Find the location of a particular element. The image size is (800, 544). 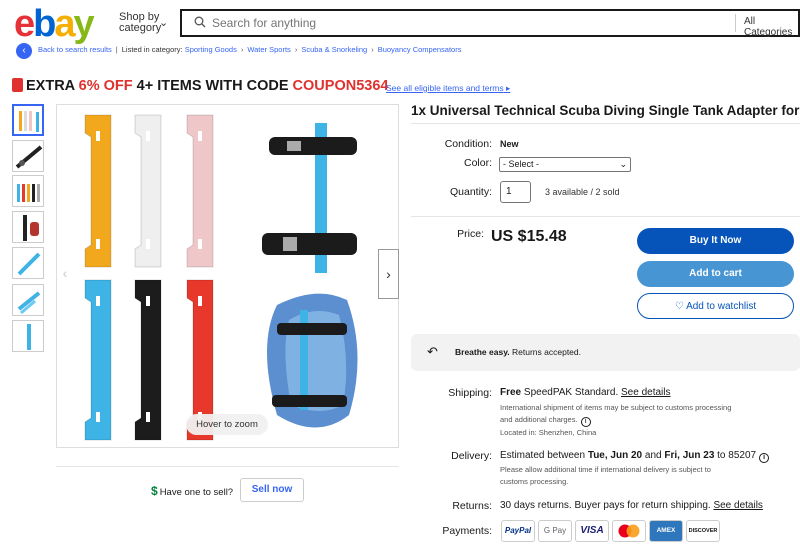

promo-prefix: EXTRA is located at coordinates (52, 86).